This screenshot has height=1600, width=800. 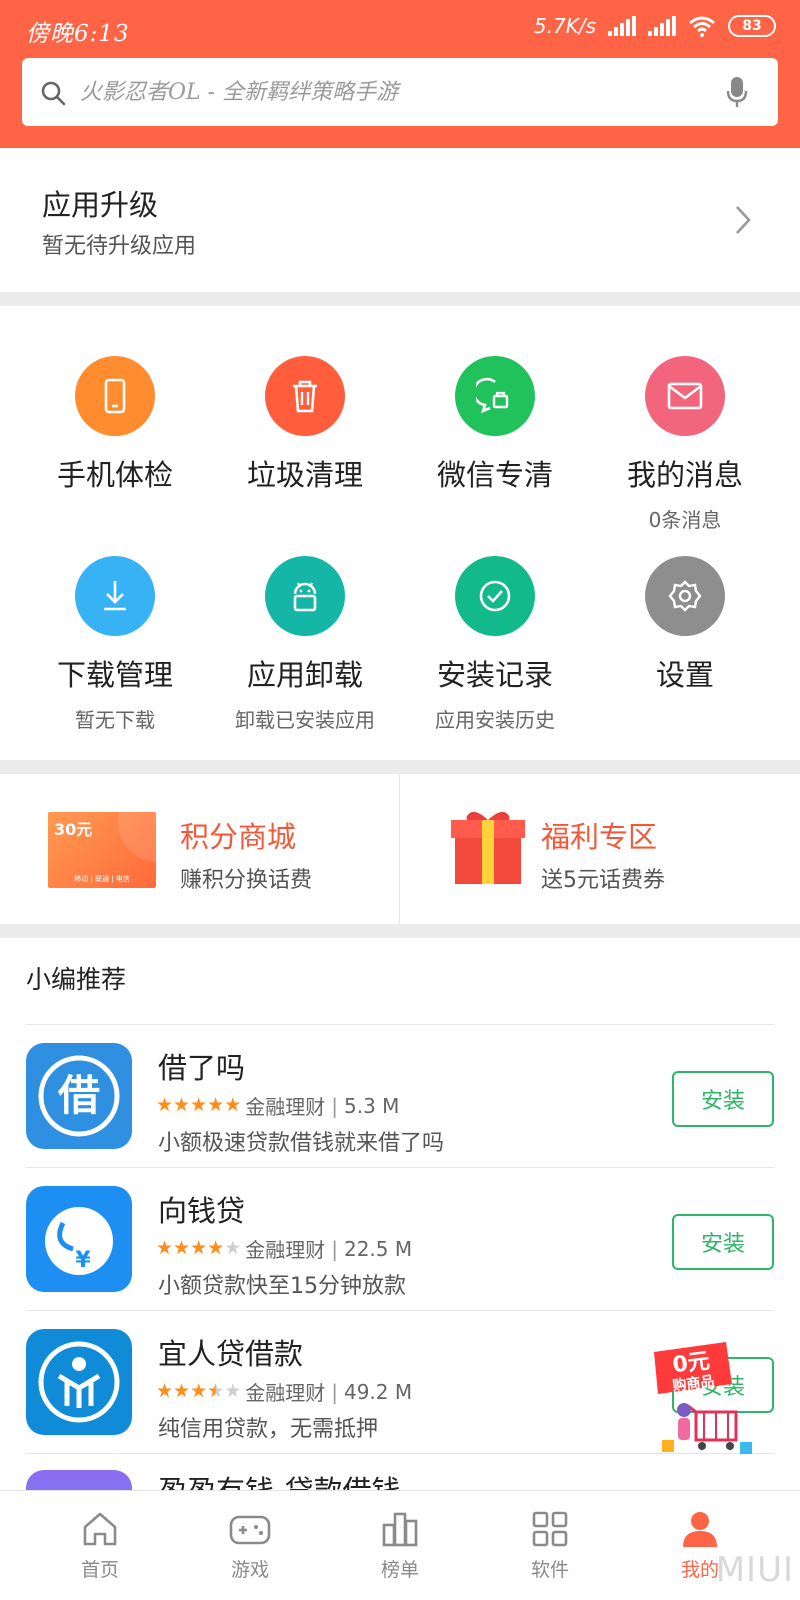 What do you see at coordinates (495, 720) in the screenshot?
I see `tool-sublabel: 应用安装历史` at bounding box center [495, 720].